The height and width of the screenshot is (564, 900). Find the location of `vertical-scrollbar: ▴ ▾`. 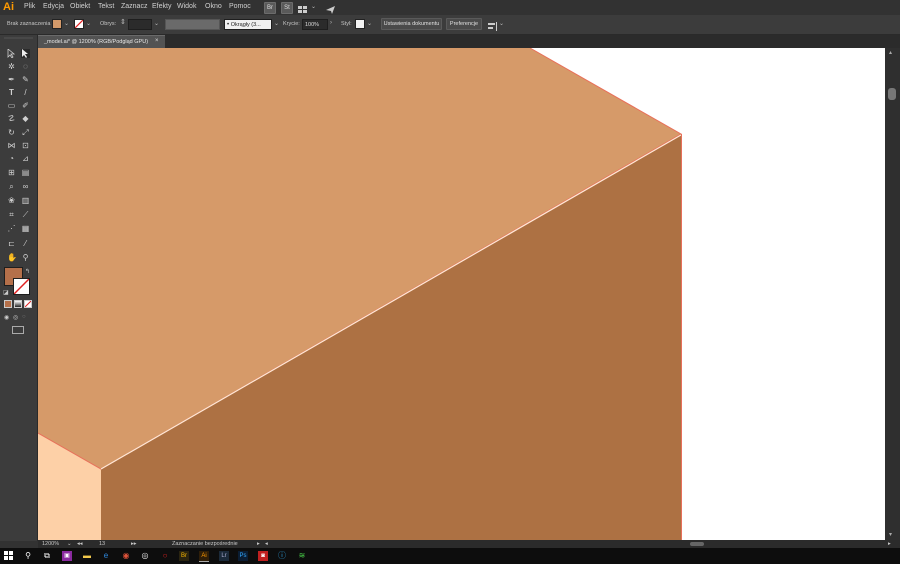

vertical-scrollbar: ▴ ▾ is located at coordinates (892, 294).